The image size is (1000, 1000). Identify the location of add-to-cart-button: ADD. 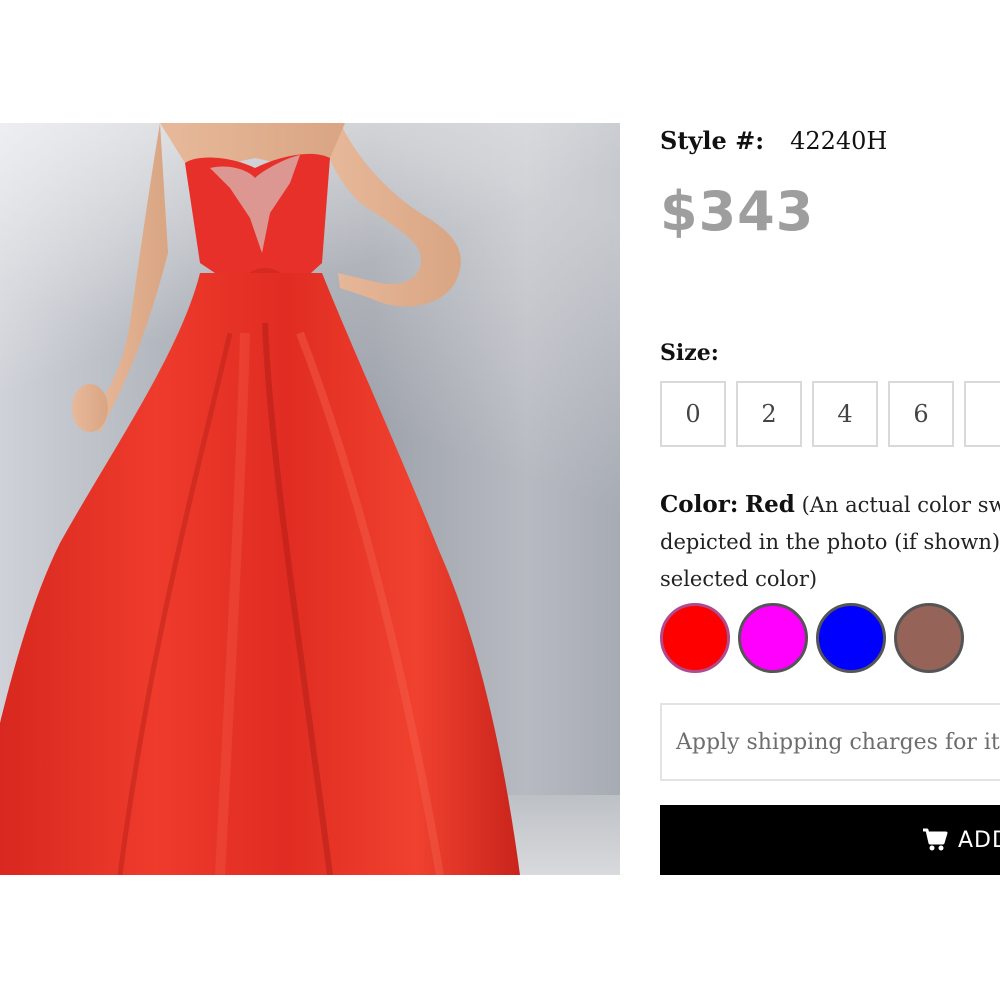
(830, 840).